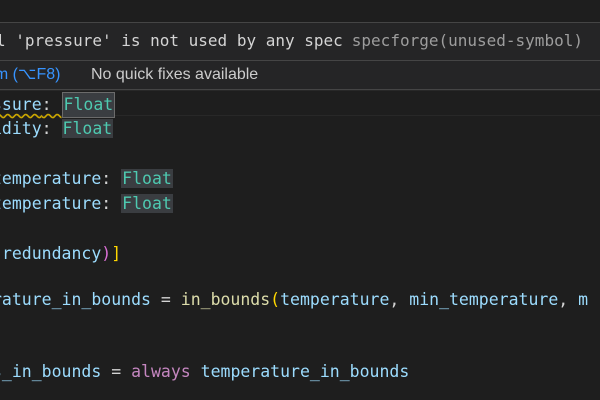 This screenshot has width=600, height=400. Describe the element at coordinates (225, 299) in the screenshot. I see `function-name: in_bounds` at that location.